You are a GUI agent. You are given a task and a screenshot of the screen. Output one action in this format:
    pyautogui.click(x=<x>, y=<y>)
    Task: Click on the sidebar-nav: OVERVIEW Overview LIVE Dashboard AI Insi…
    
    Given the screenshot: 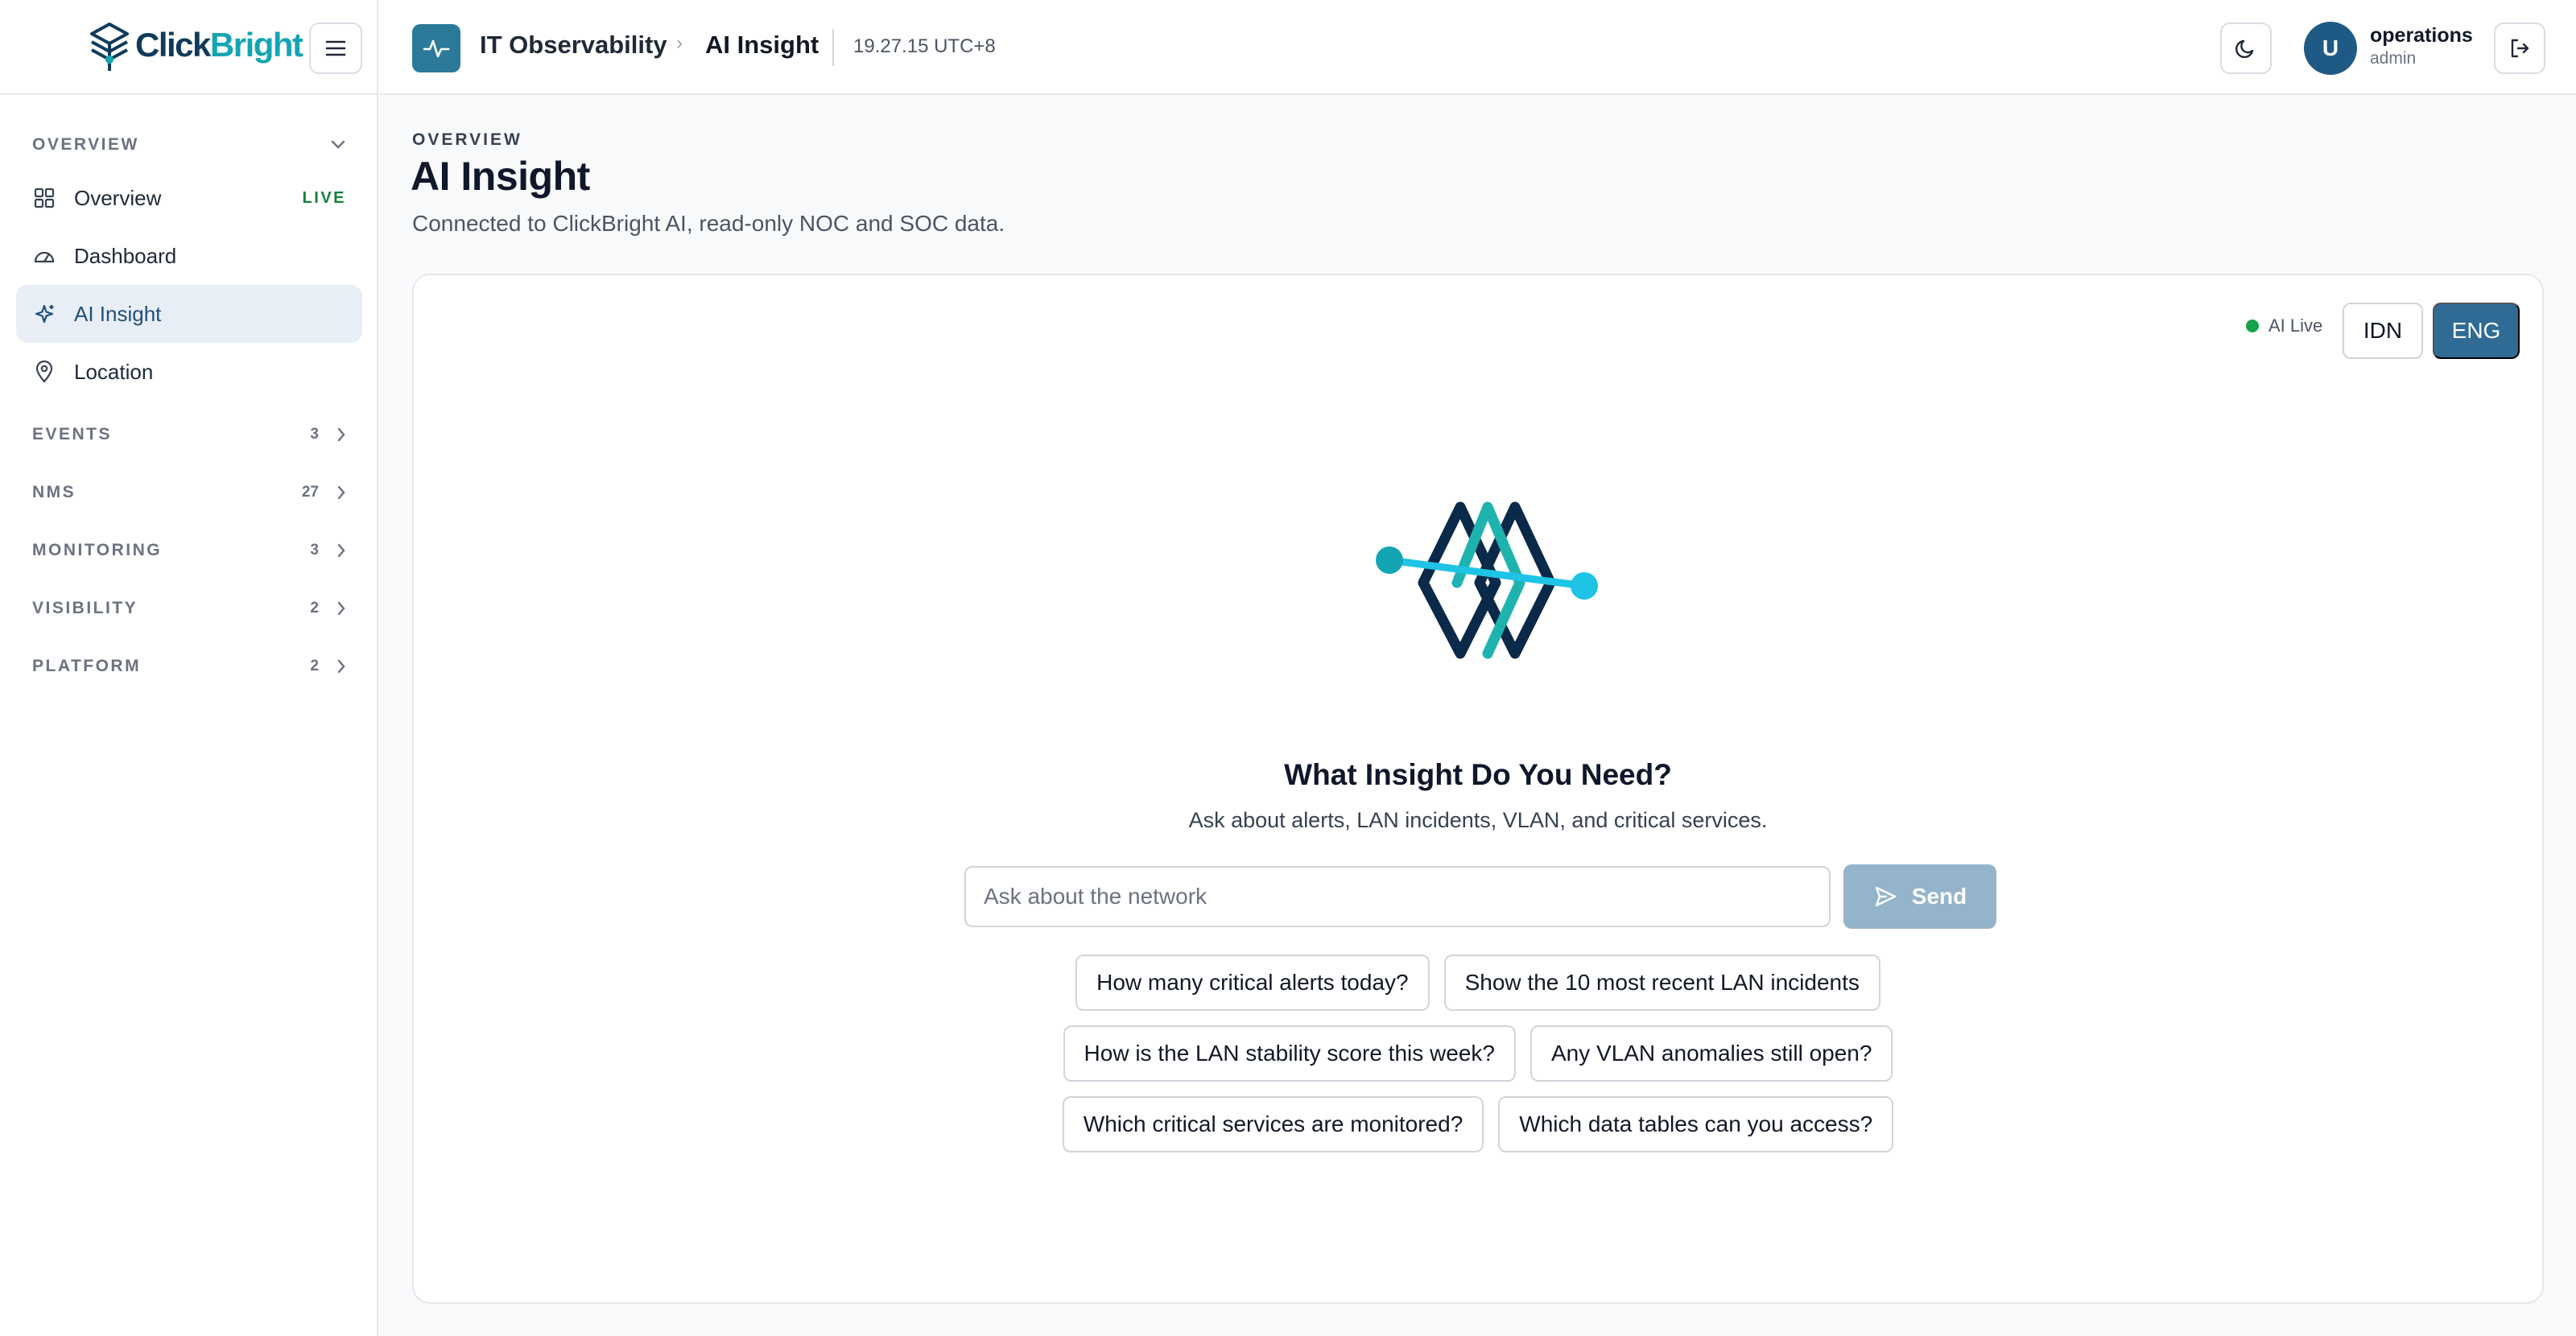 What is the action you would take?
    pyautogui.click(x=189, y=406)
    